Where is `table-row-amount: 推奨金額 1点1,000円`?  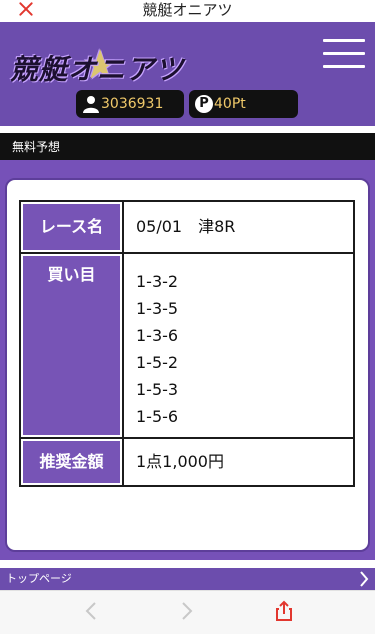
table-row-amount: 推奨金額 1点1,000円 is located at coordinates (187, 462).